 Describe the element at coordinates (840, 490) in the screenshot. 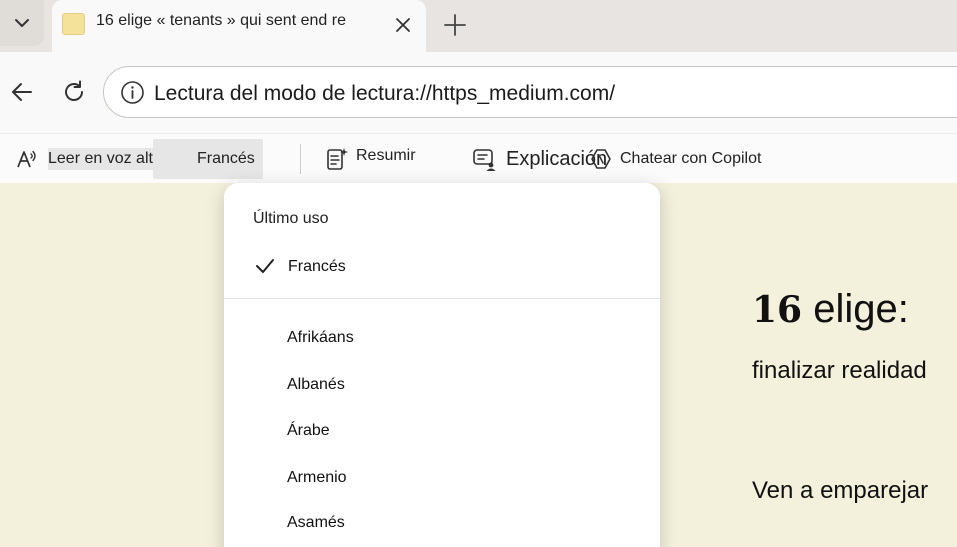

I see `article-paragraph: Ven a emparejar` at that location.